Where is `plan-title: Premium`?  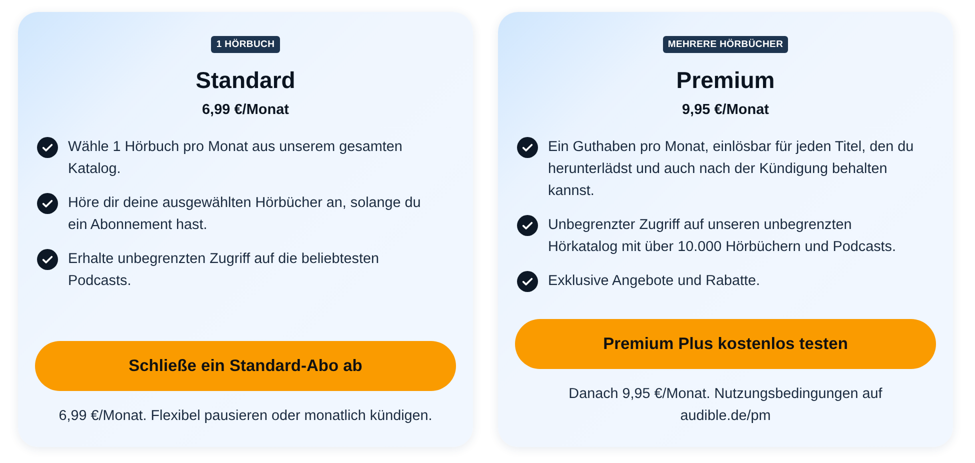 plan-title: Premium is located at coordinates (725, 80).